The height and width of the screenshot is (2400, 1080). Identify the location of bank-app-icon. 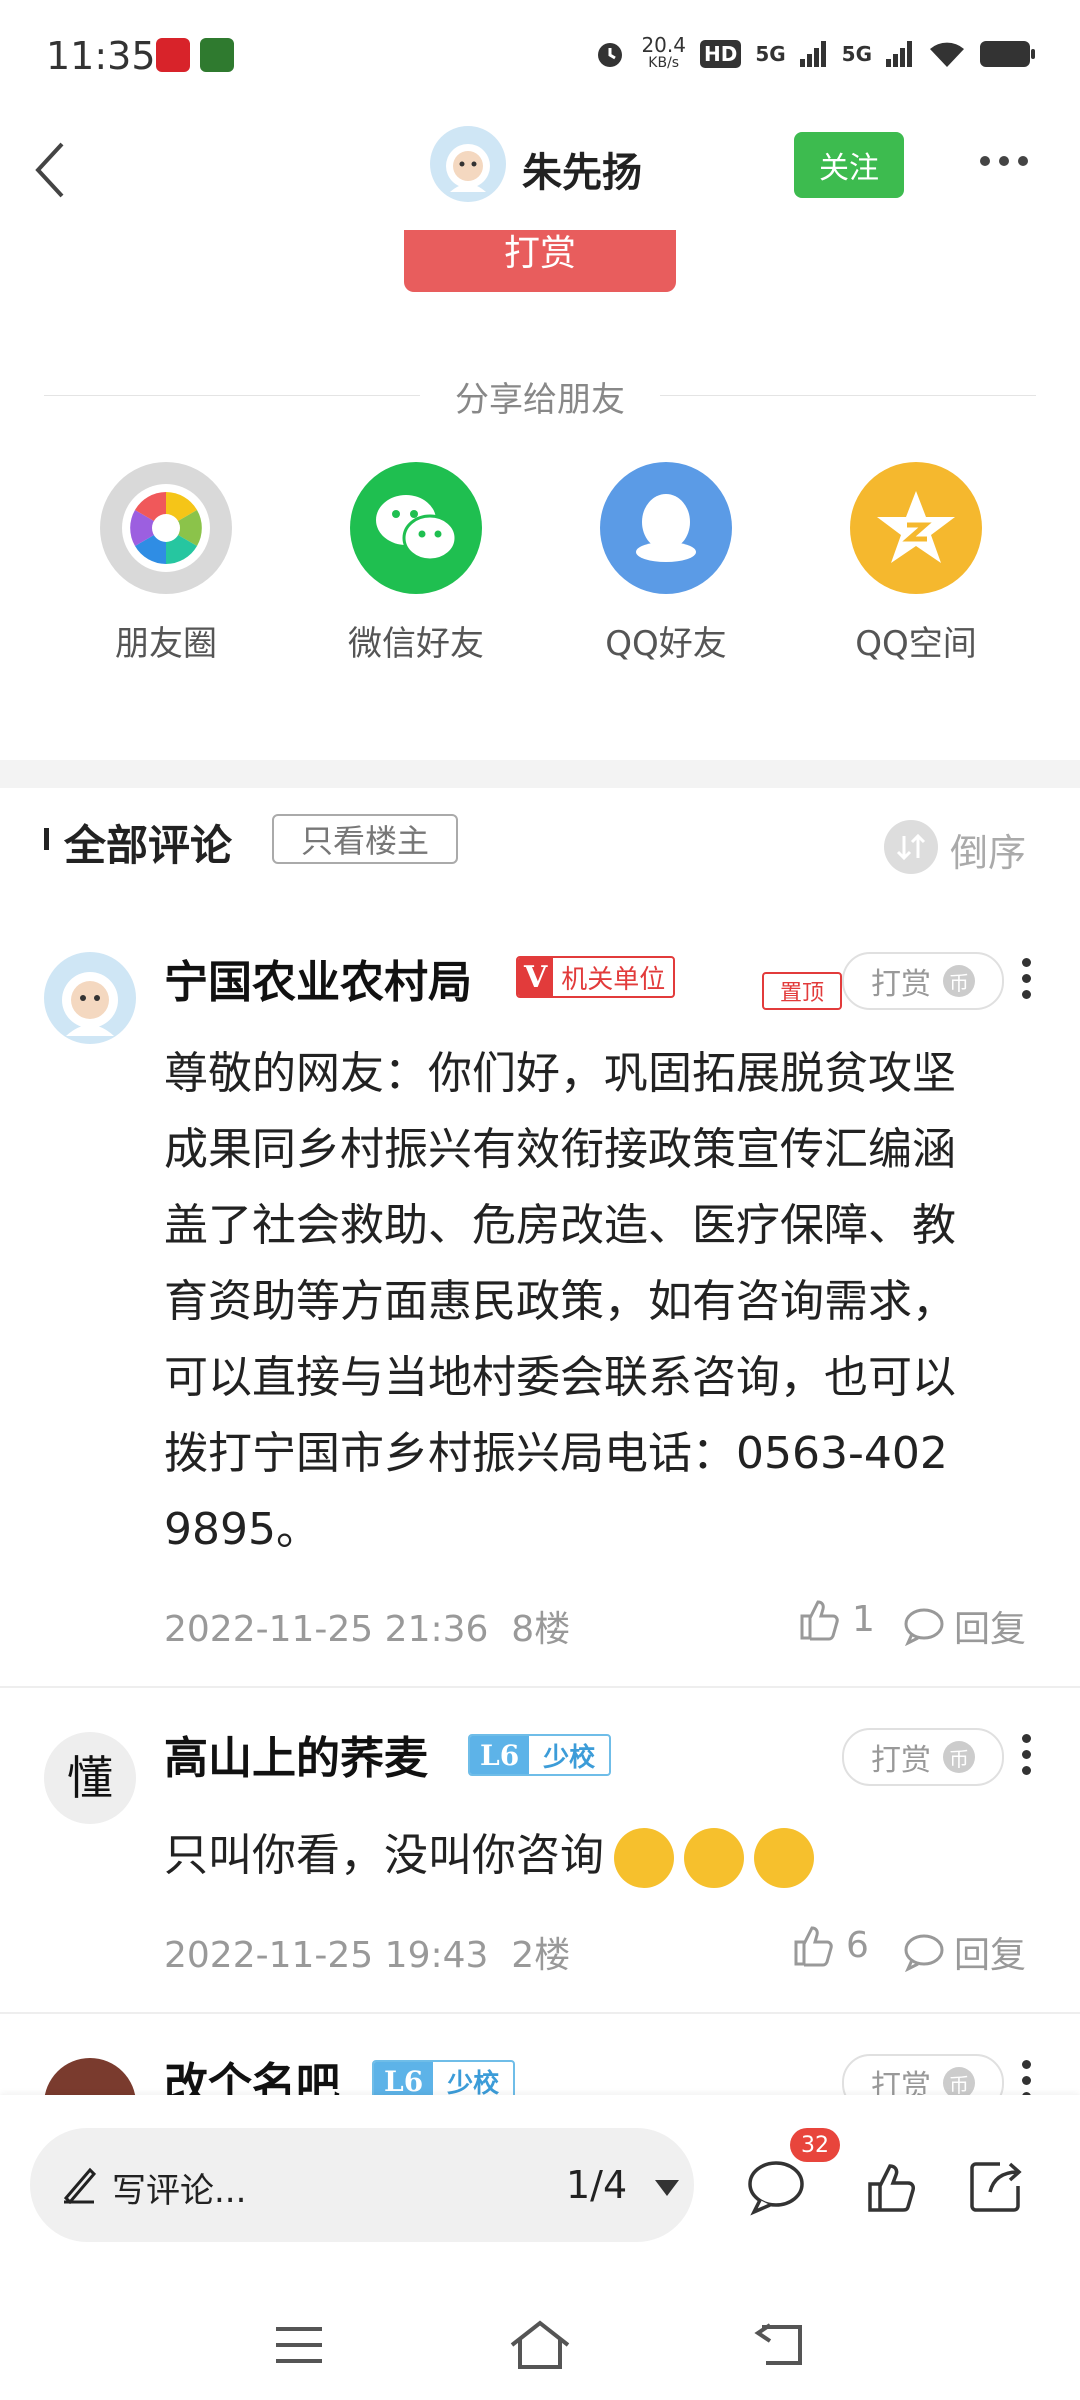
(173, 55).